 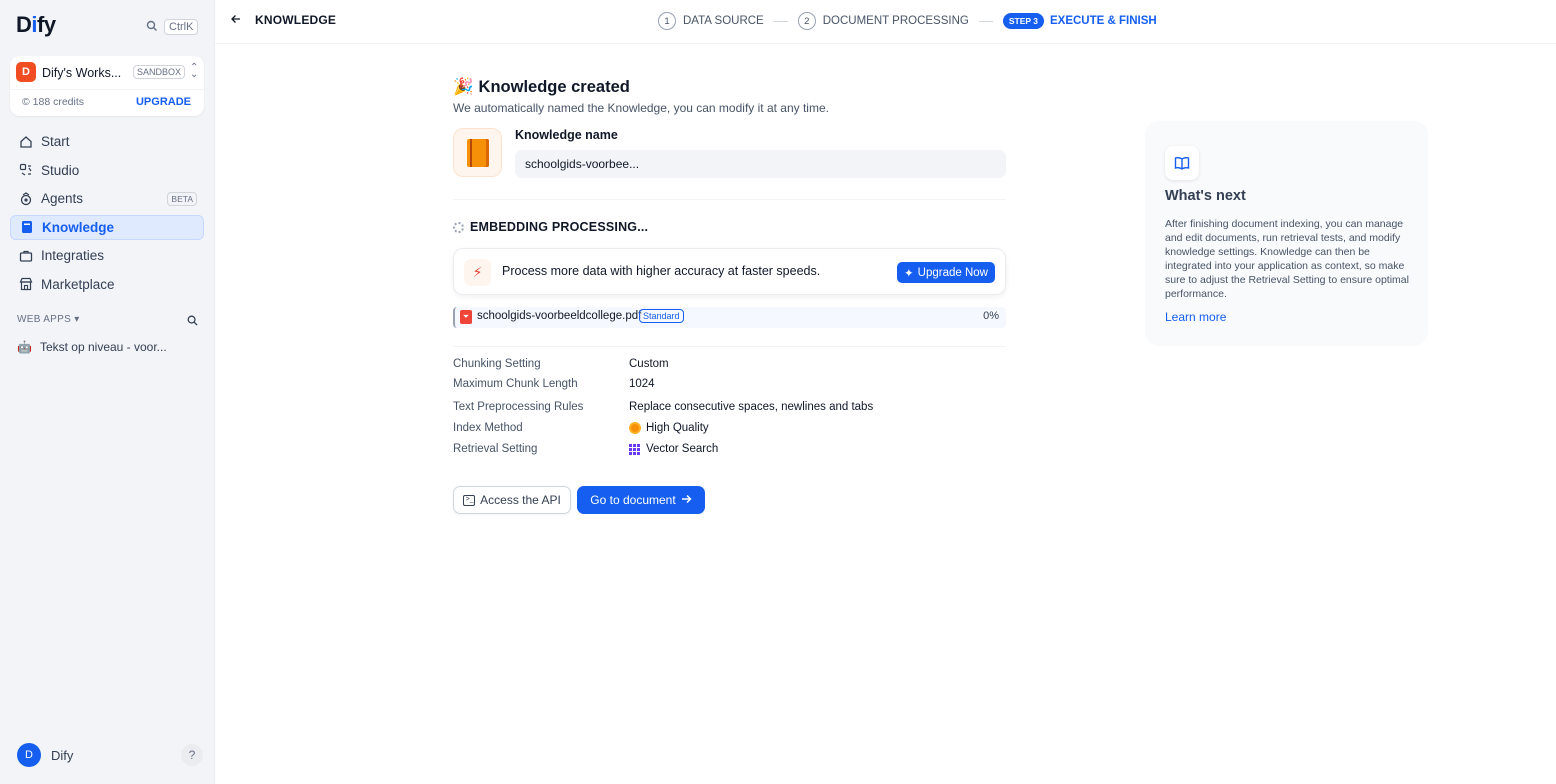 What do you see at coordinates (62, 755) in the screenshot?
I see `user-name: Dify` at bounding box center [62, 755].